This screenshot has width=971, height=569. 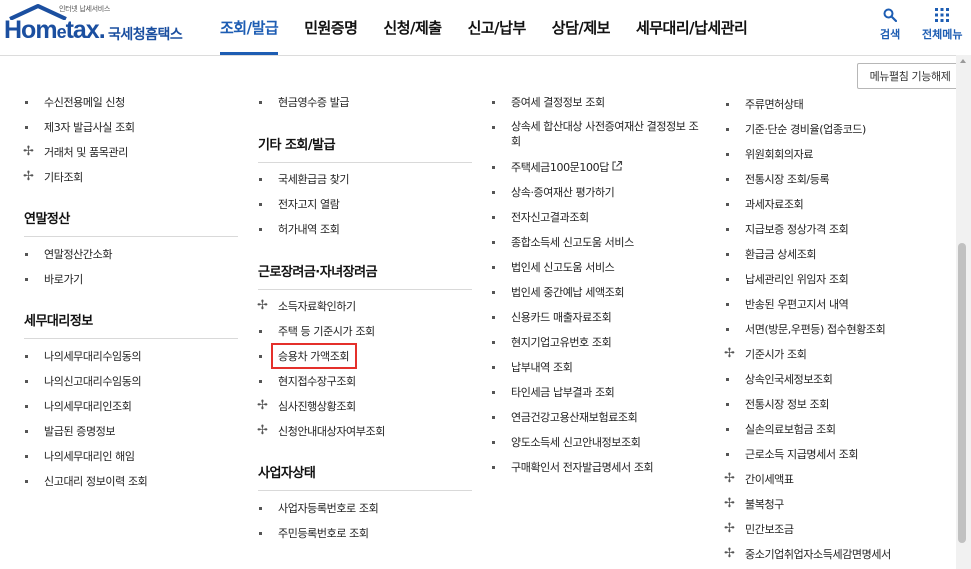 What do you see at coordinates (47, 219) in the screenshot?
I see `section-heading-year-end: 연말정산` at bounding box center [47, 219].